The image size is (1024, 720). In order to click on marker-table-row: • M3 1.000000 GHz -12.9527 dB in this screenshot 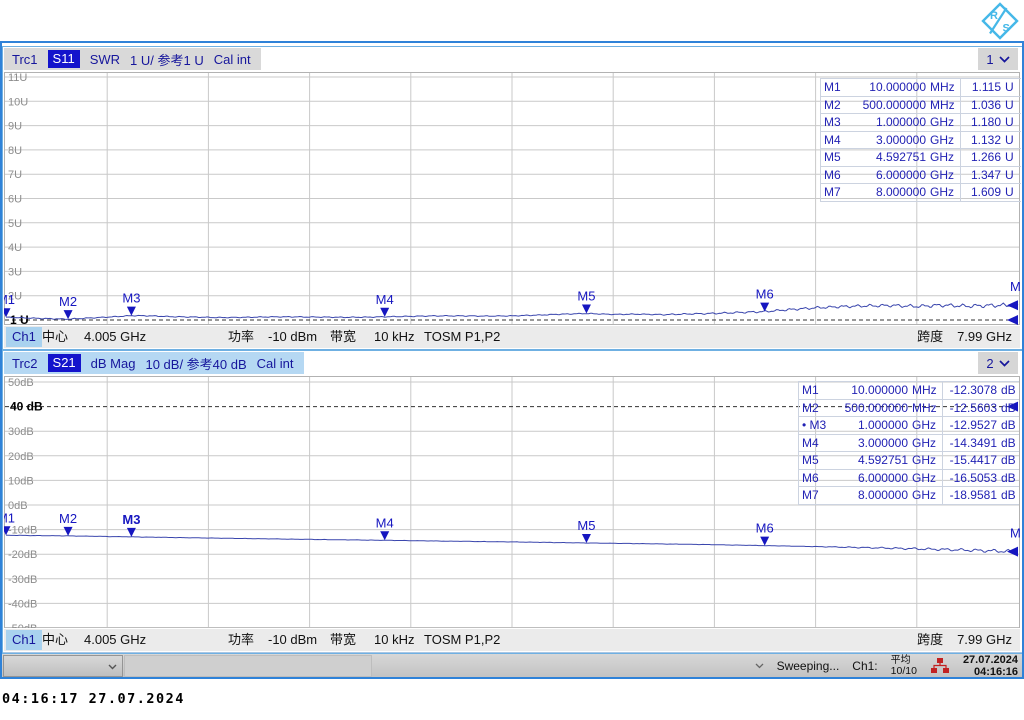, I will do `click(909, 426)`.